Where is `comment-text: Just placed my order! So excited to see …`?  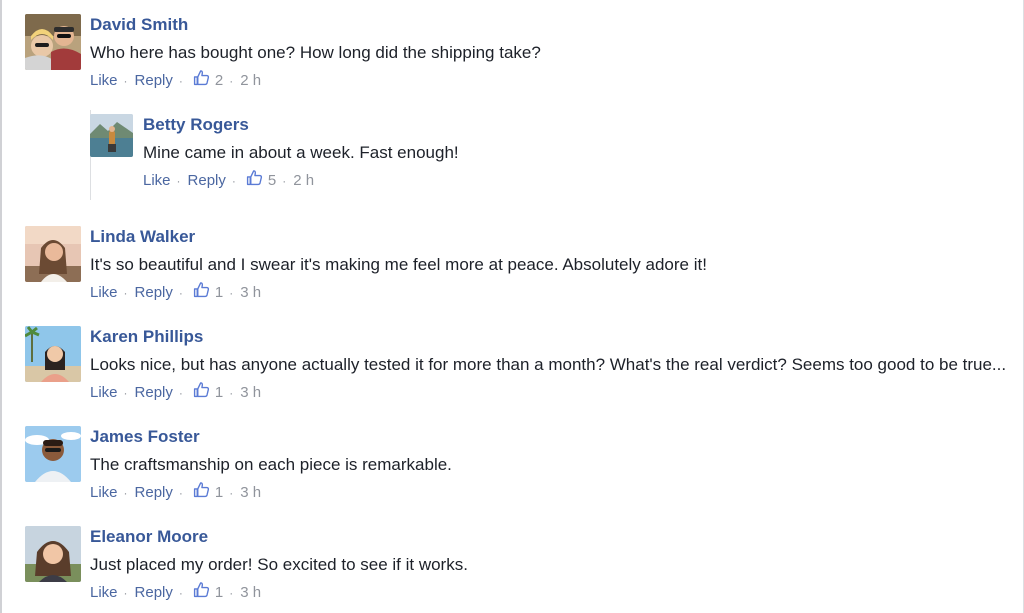 comment-text: Just placed my order! So excited to see … is located at coordinates (279, 564).